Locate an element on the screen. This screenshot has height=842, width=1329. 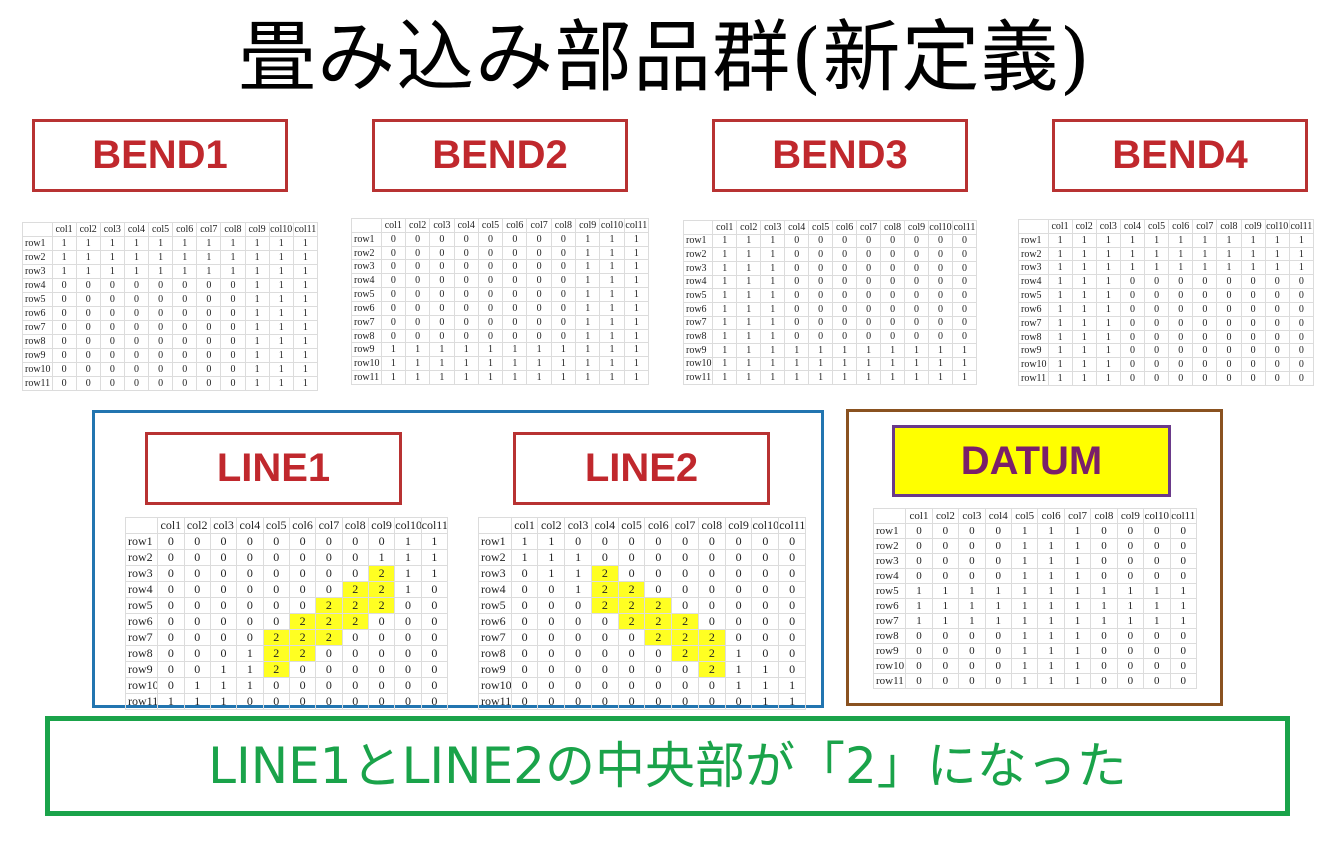
table-row: row5 1 1 1 1 1 1 1 1 1 1 1 is located at coordinates (1035, 591).